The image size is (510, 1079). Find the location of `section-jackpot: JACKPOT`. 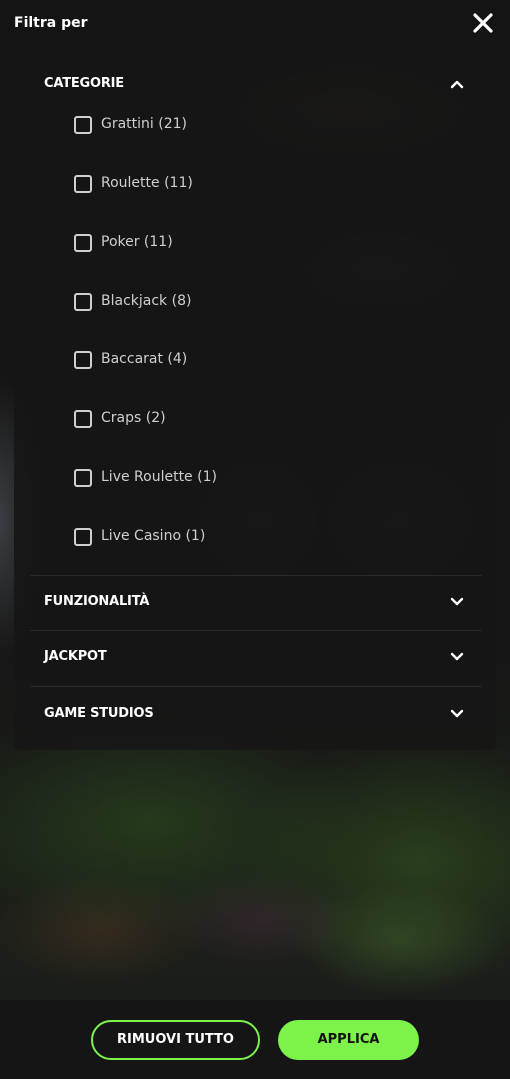

section-jackpot: JACKPOT is located at coordinates (256, 663).